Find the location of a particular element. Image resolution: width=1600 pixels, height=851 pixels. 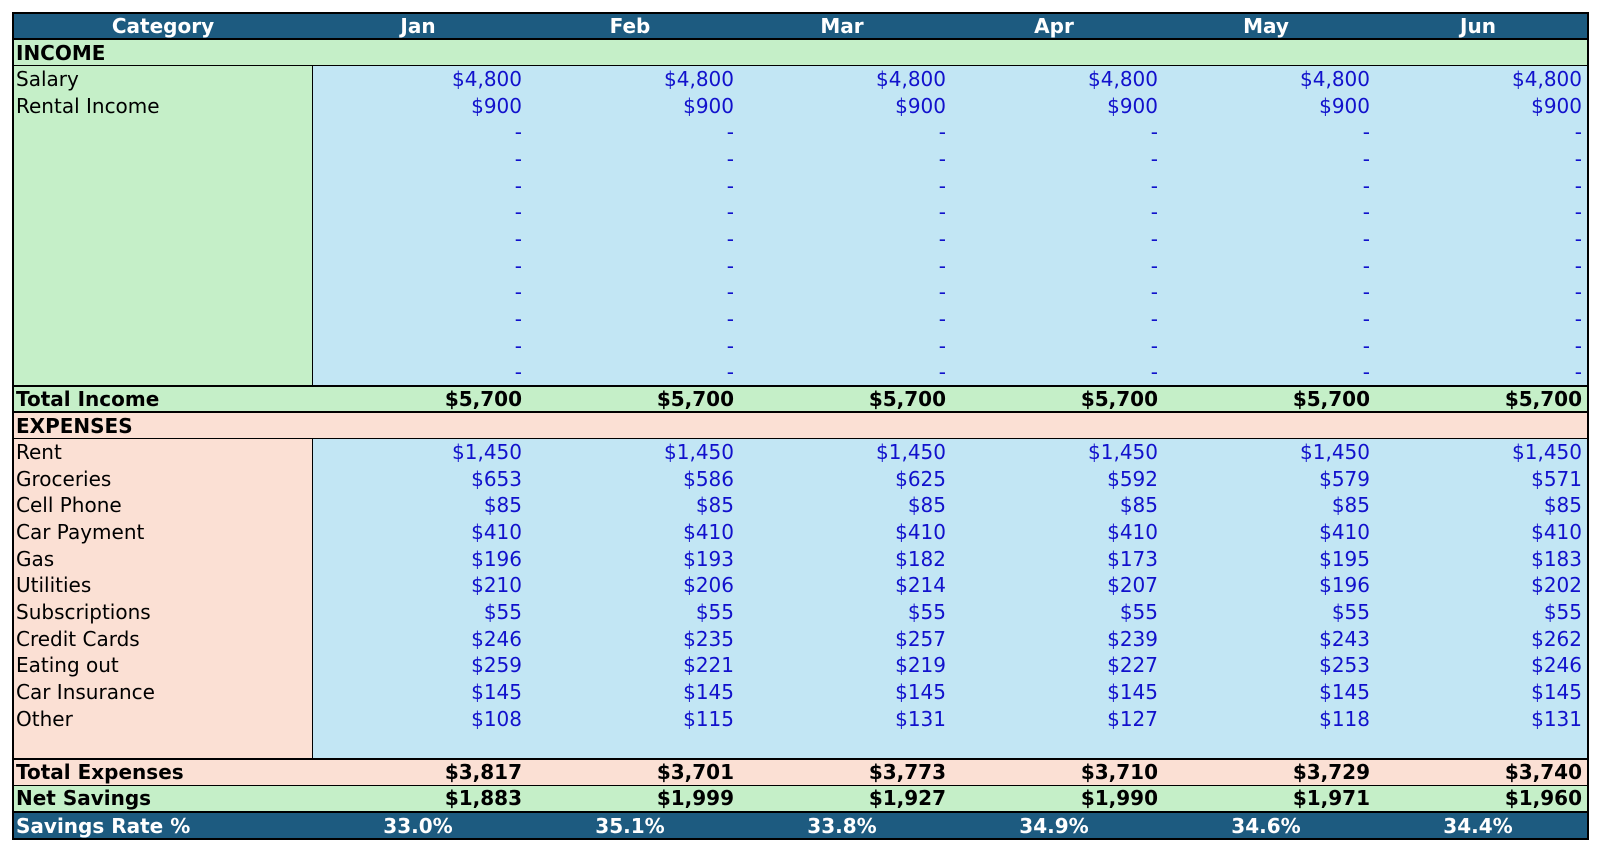

amount-cell: $202 is located at coordinates (1478, 585).